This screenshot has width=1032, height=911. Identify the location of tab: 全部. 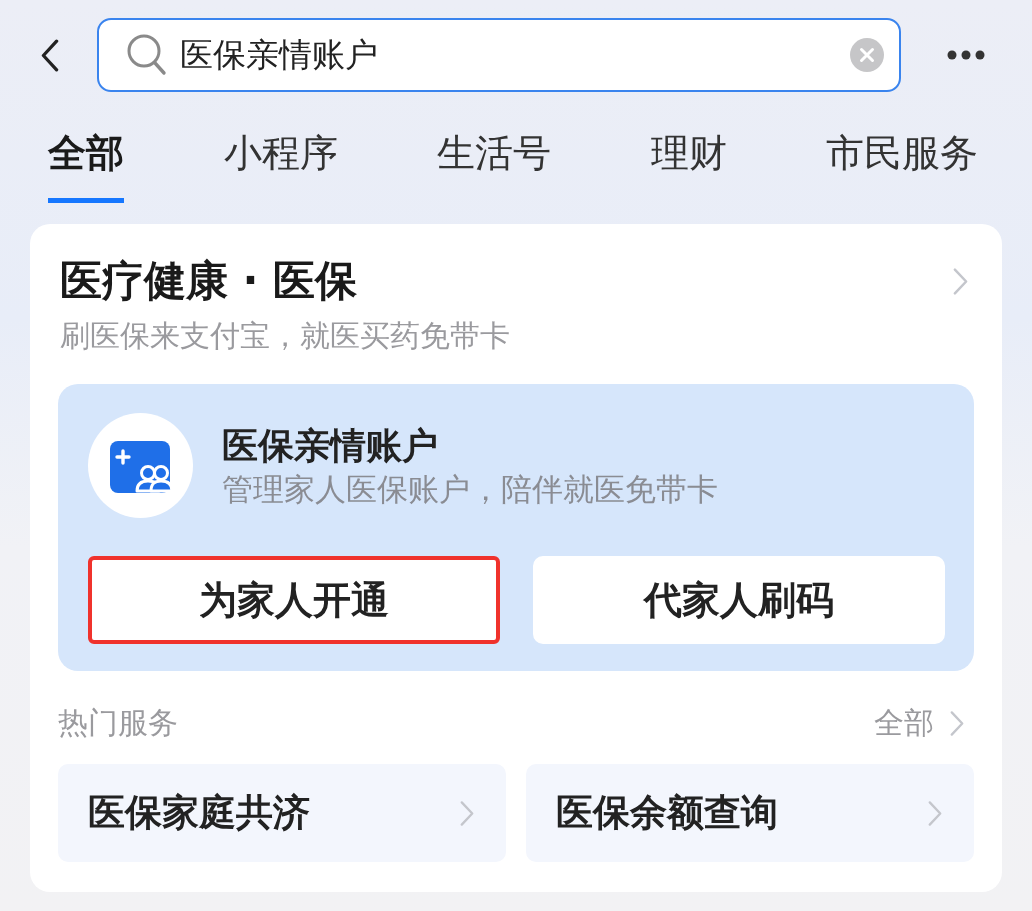
(86, 166).